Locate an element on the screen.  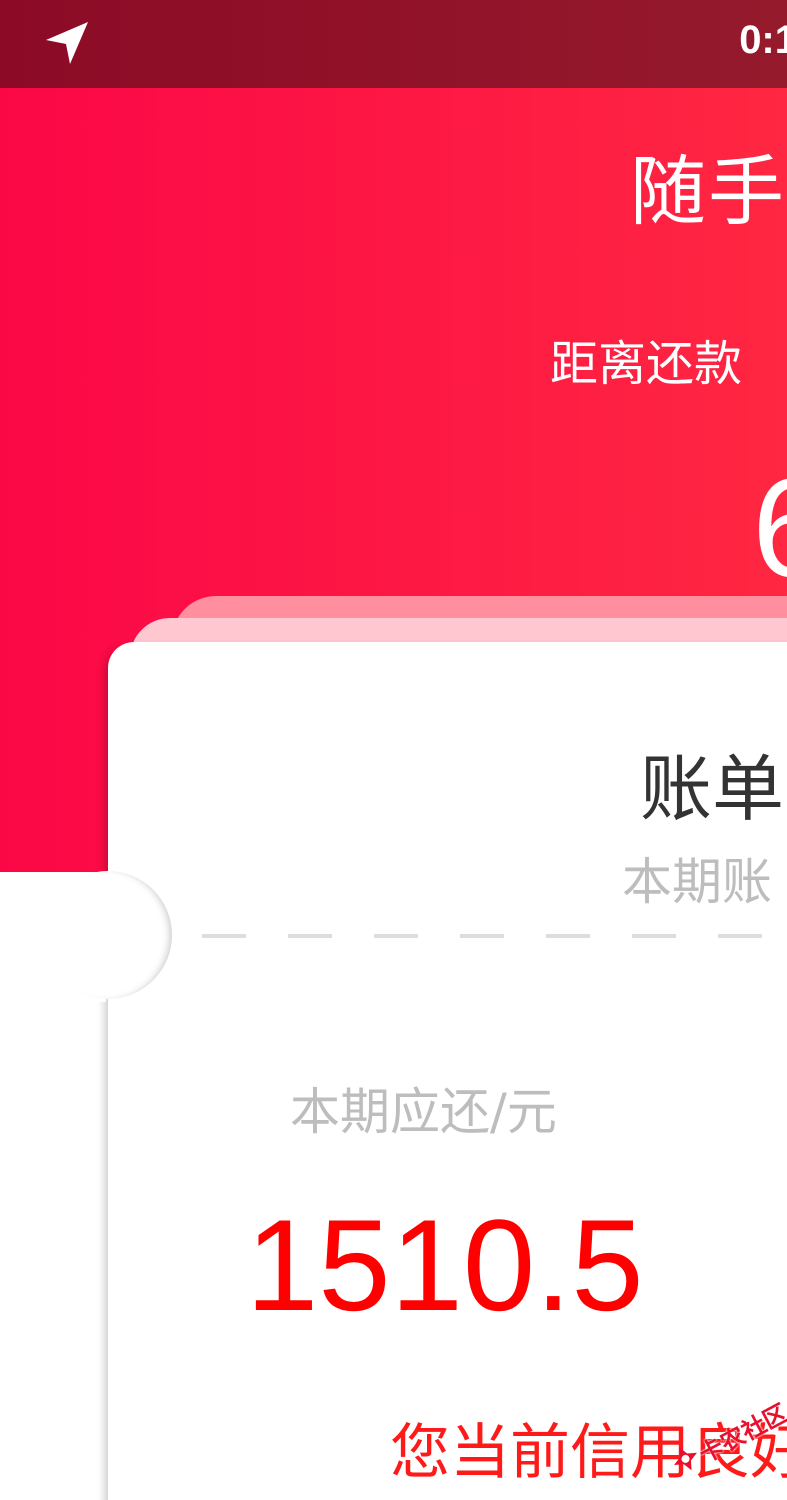
page-title: 随手 is located at coordinates (708, 191).